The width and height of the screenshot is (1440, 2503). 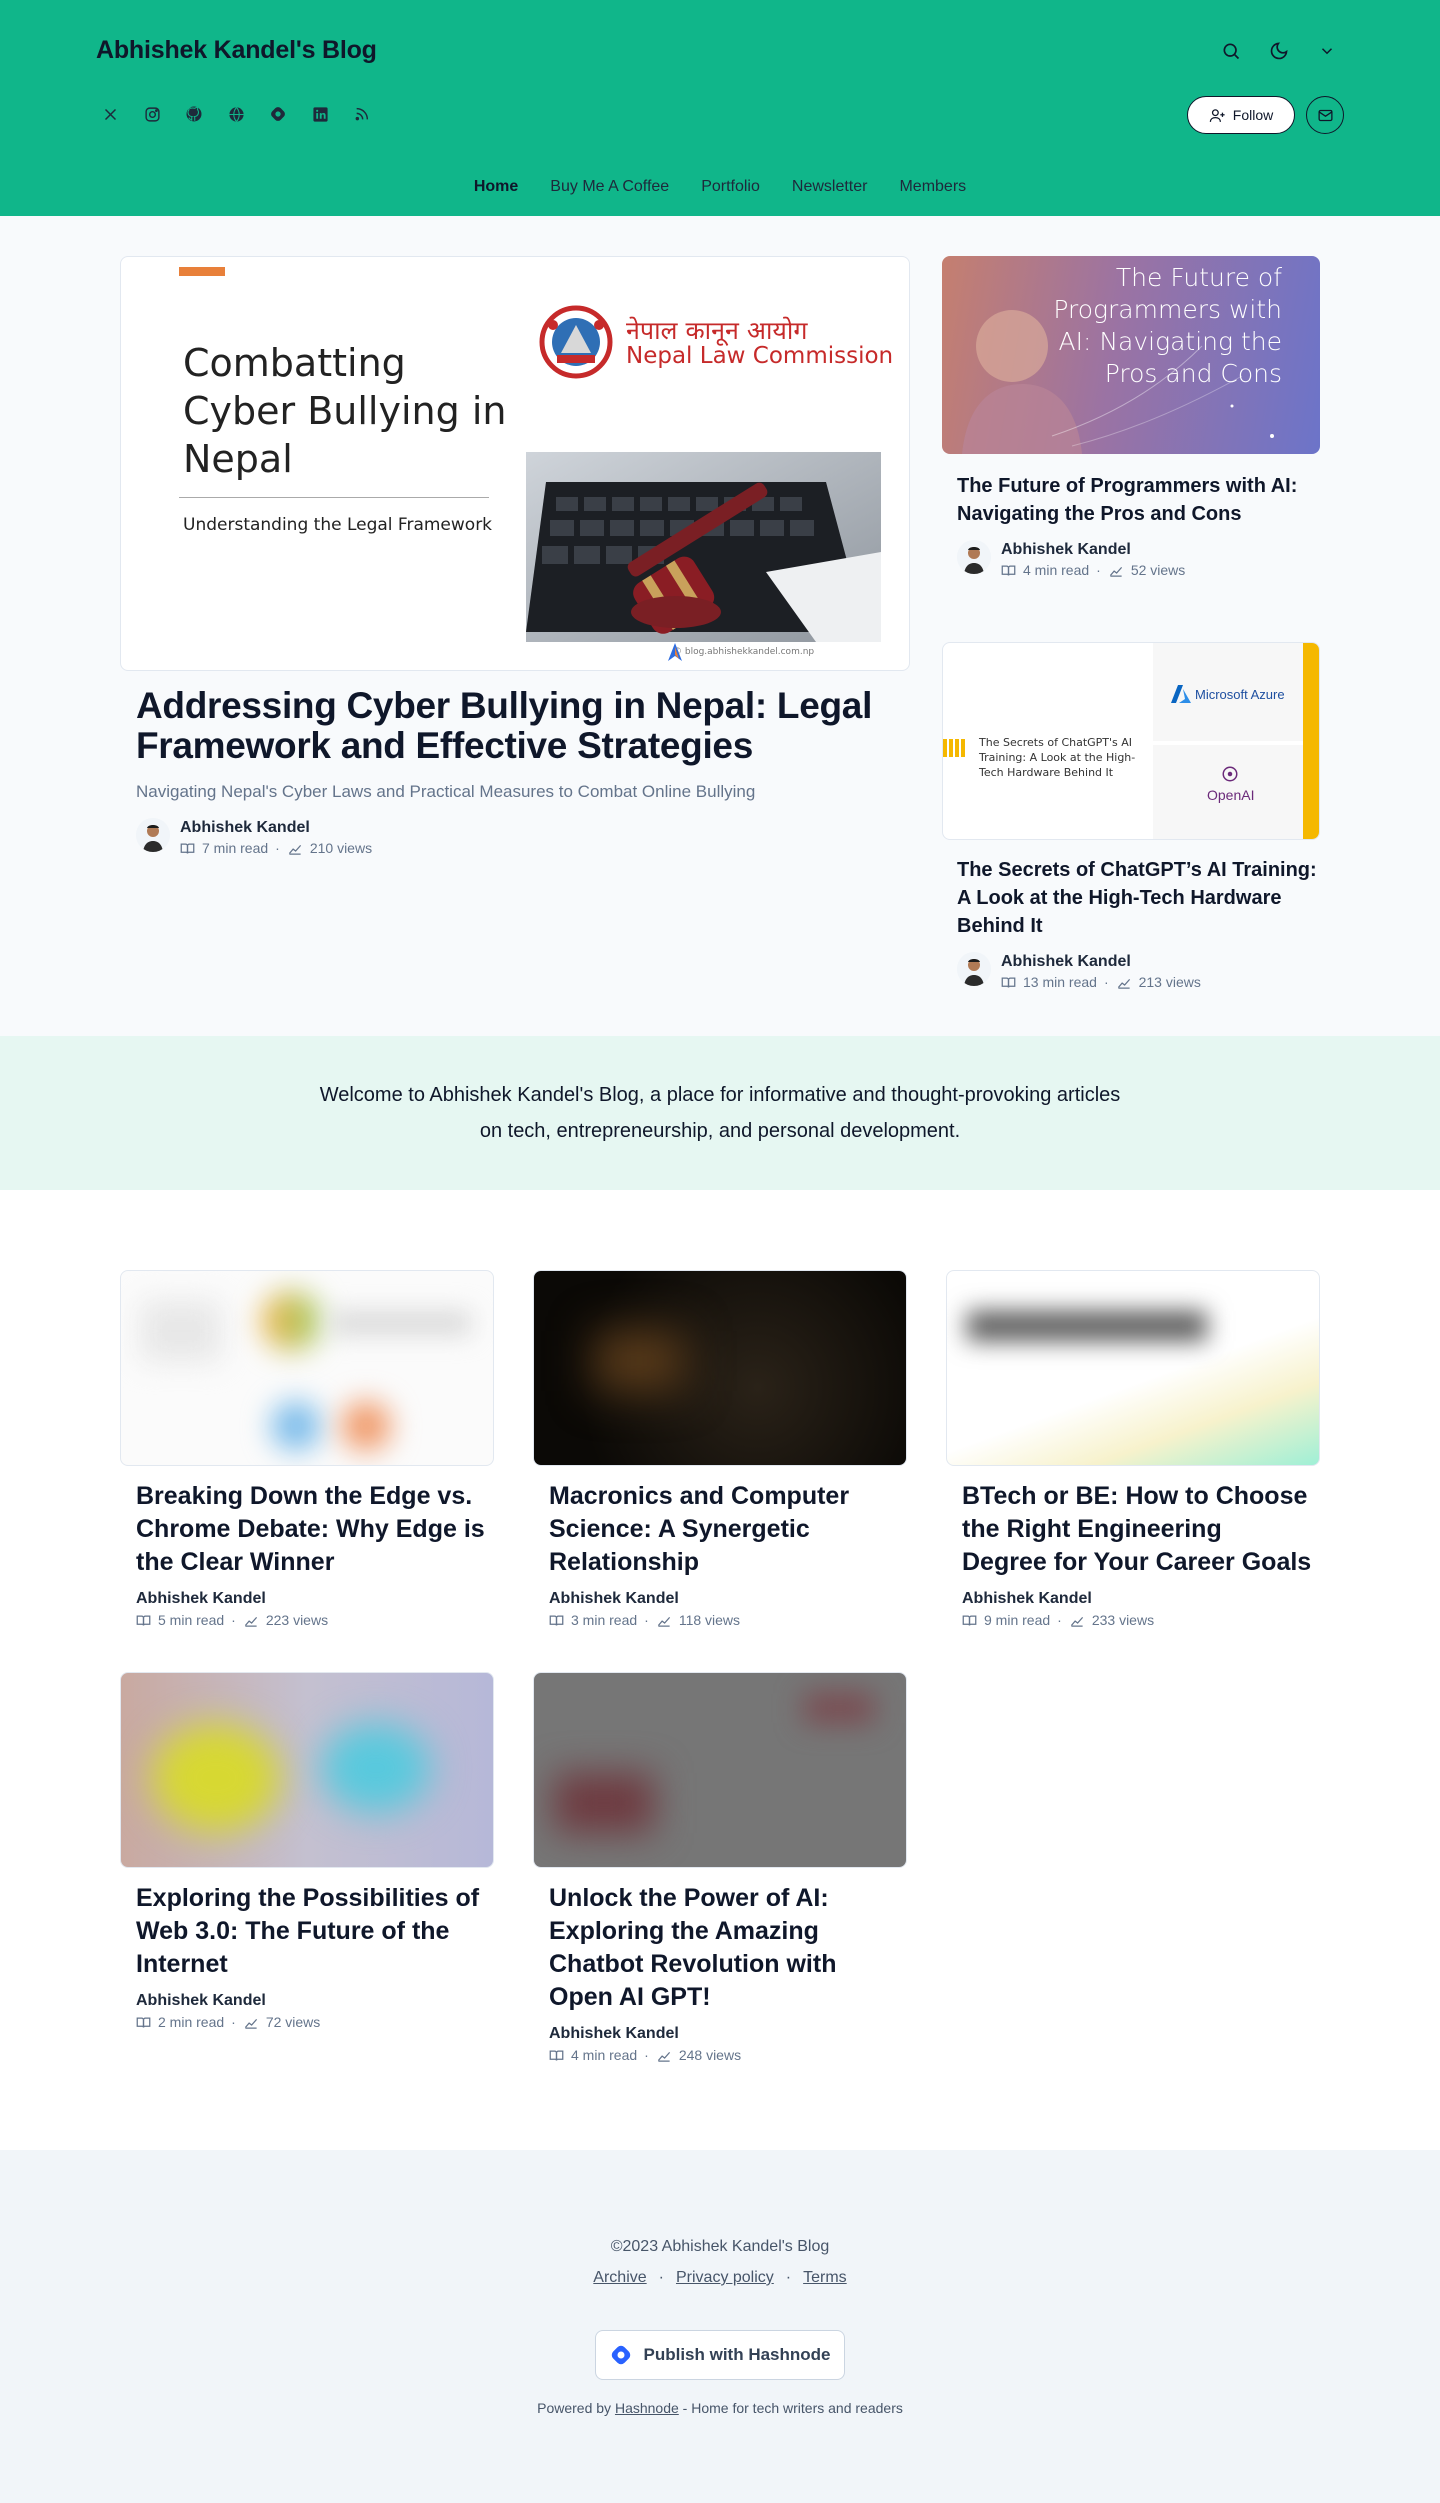 I want to click on footer-link-archive: Archive, so click(x=619, y=2278).